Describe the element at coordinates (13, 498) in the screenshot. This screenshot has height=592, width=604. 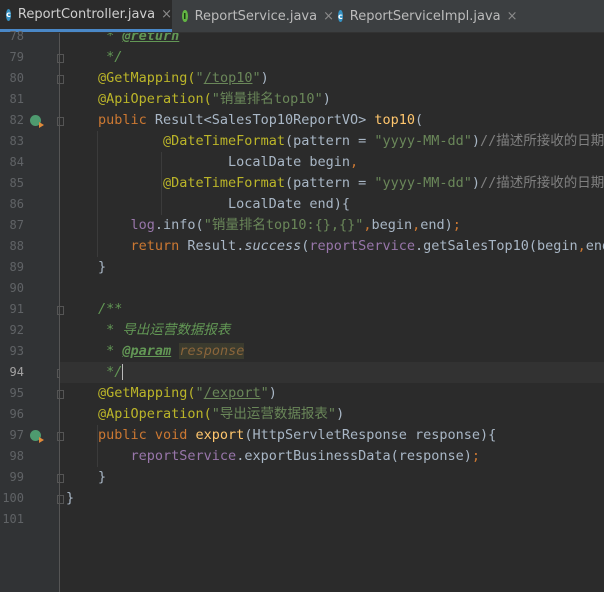
I see `line-number: 100` at that location.